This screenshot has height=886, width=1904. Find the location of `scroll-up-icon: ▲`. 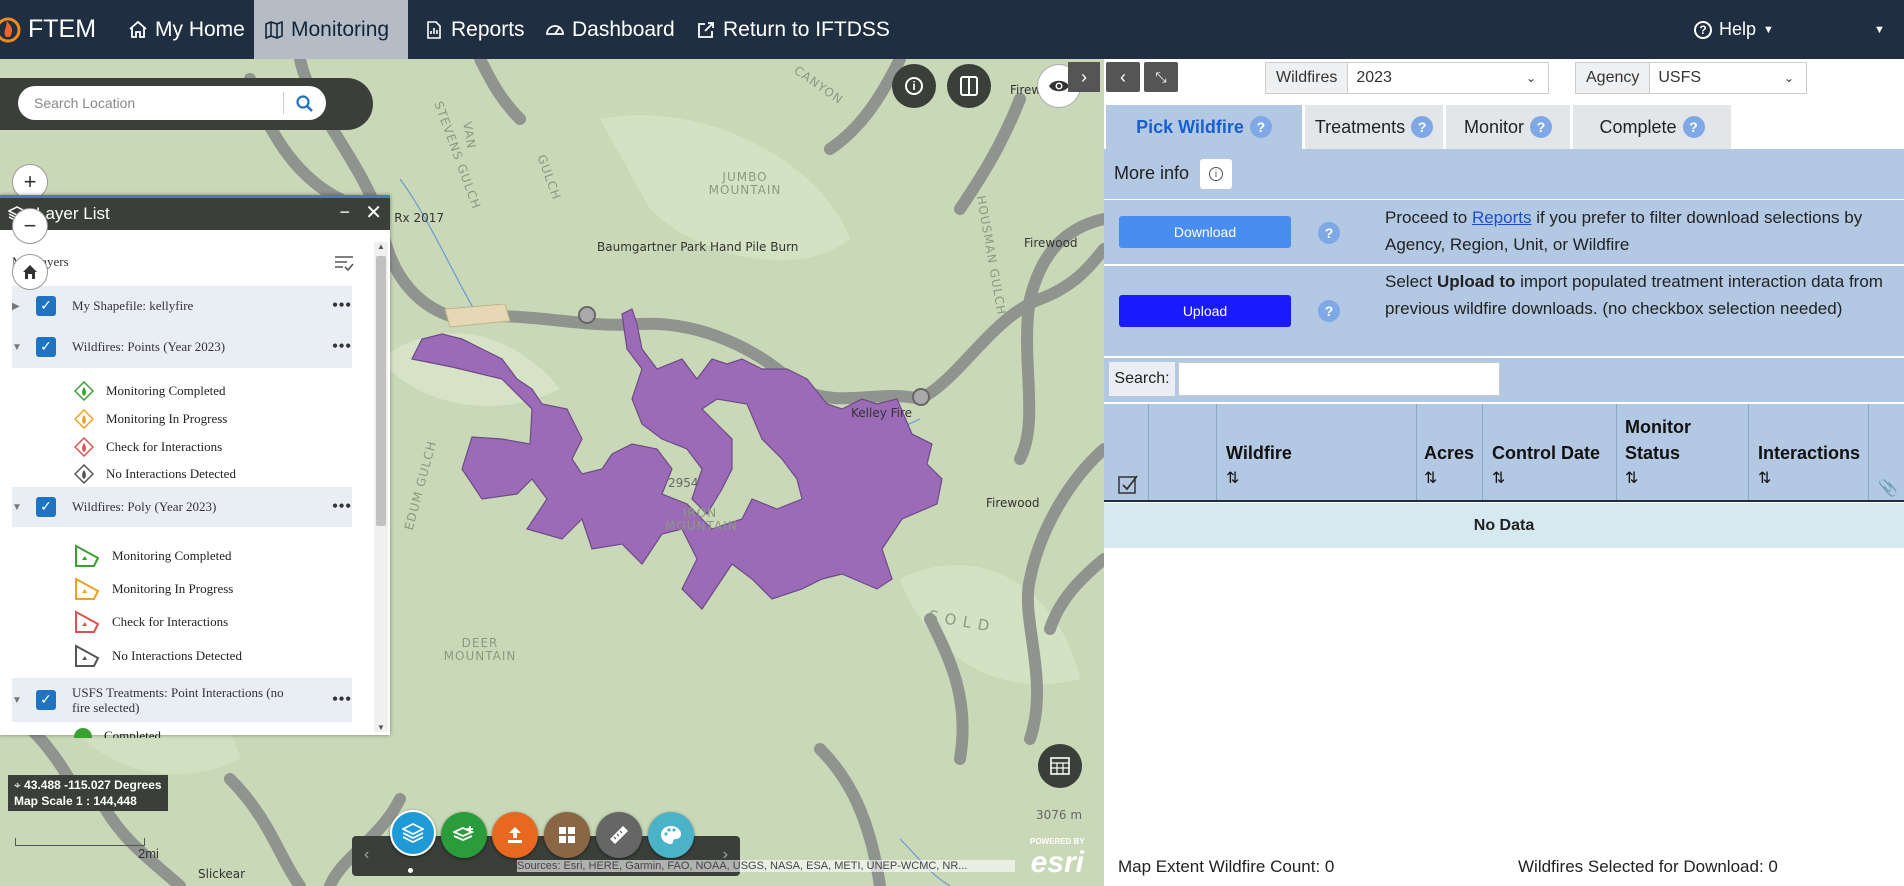

scroll-up-icon: ▲ is located at coordinates (381, 246).